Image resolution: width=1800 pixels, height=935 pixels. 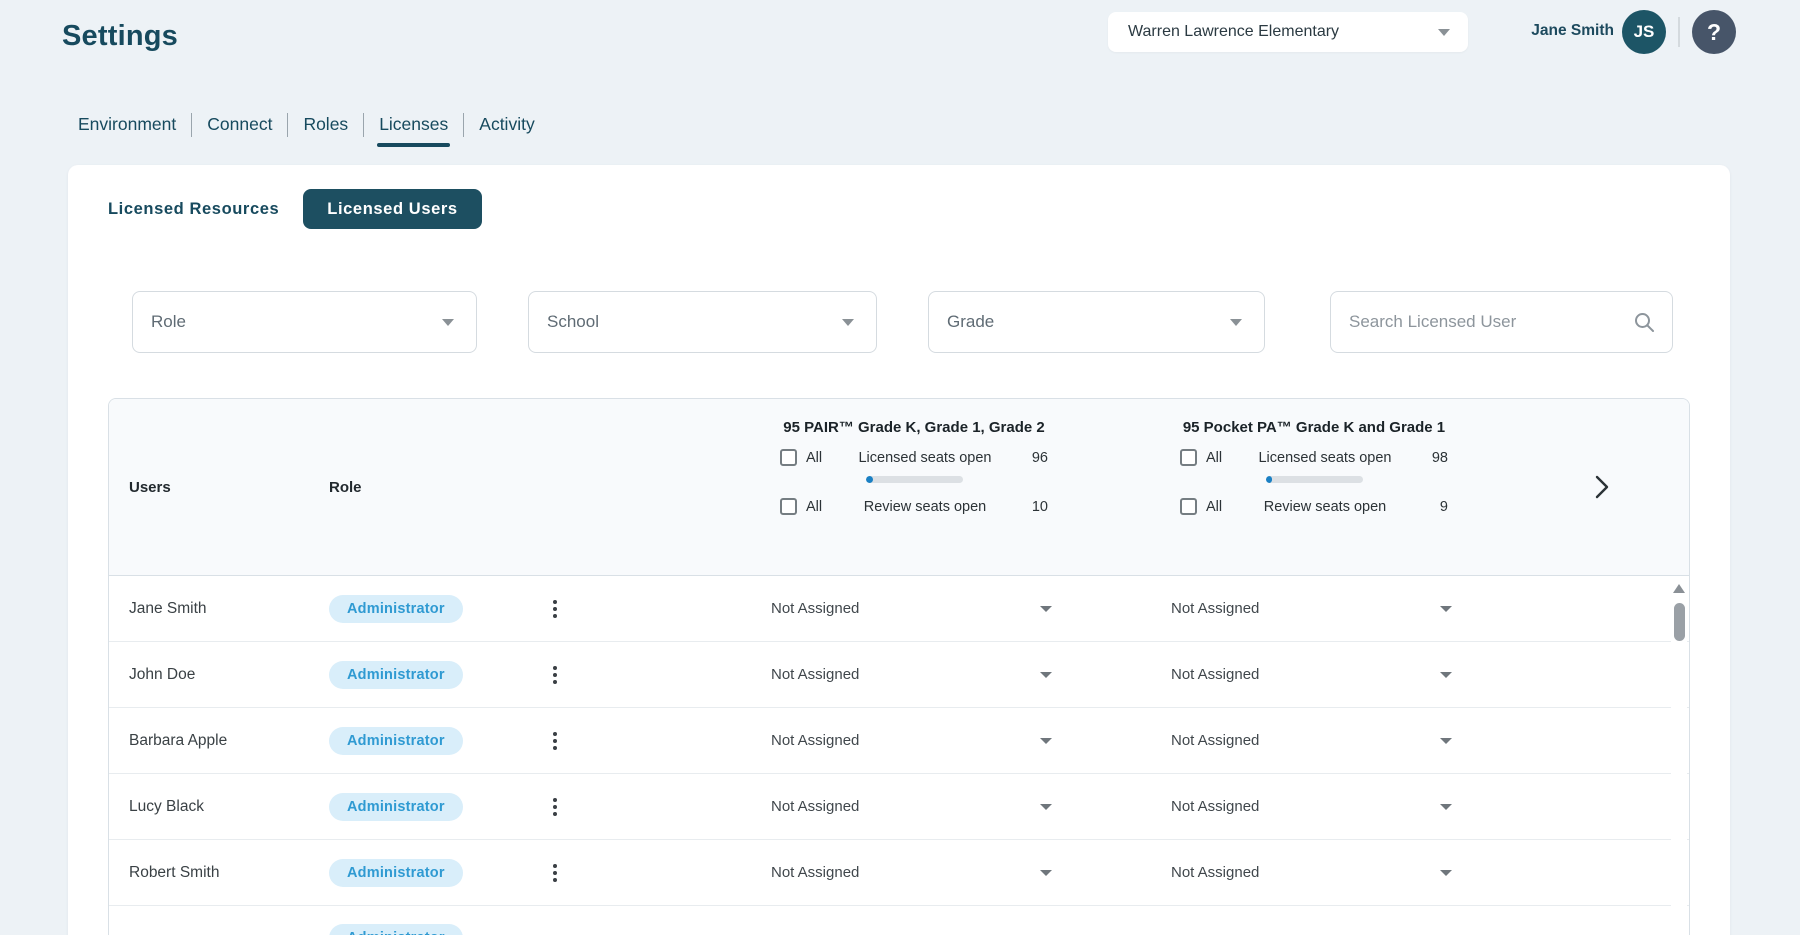 I want to click on user-name-cell: John Doe, so click(x=162, y=674).